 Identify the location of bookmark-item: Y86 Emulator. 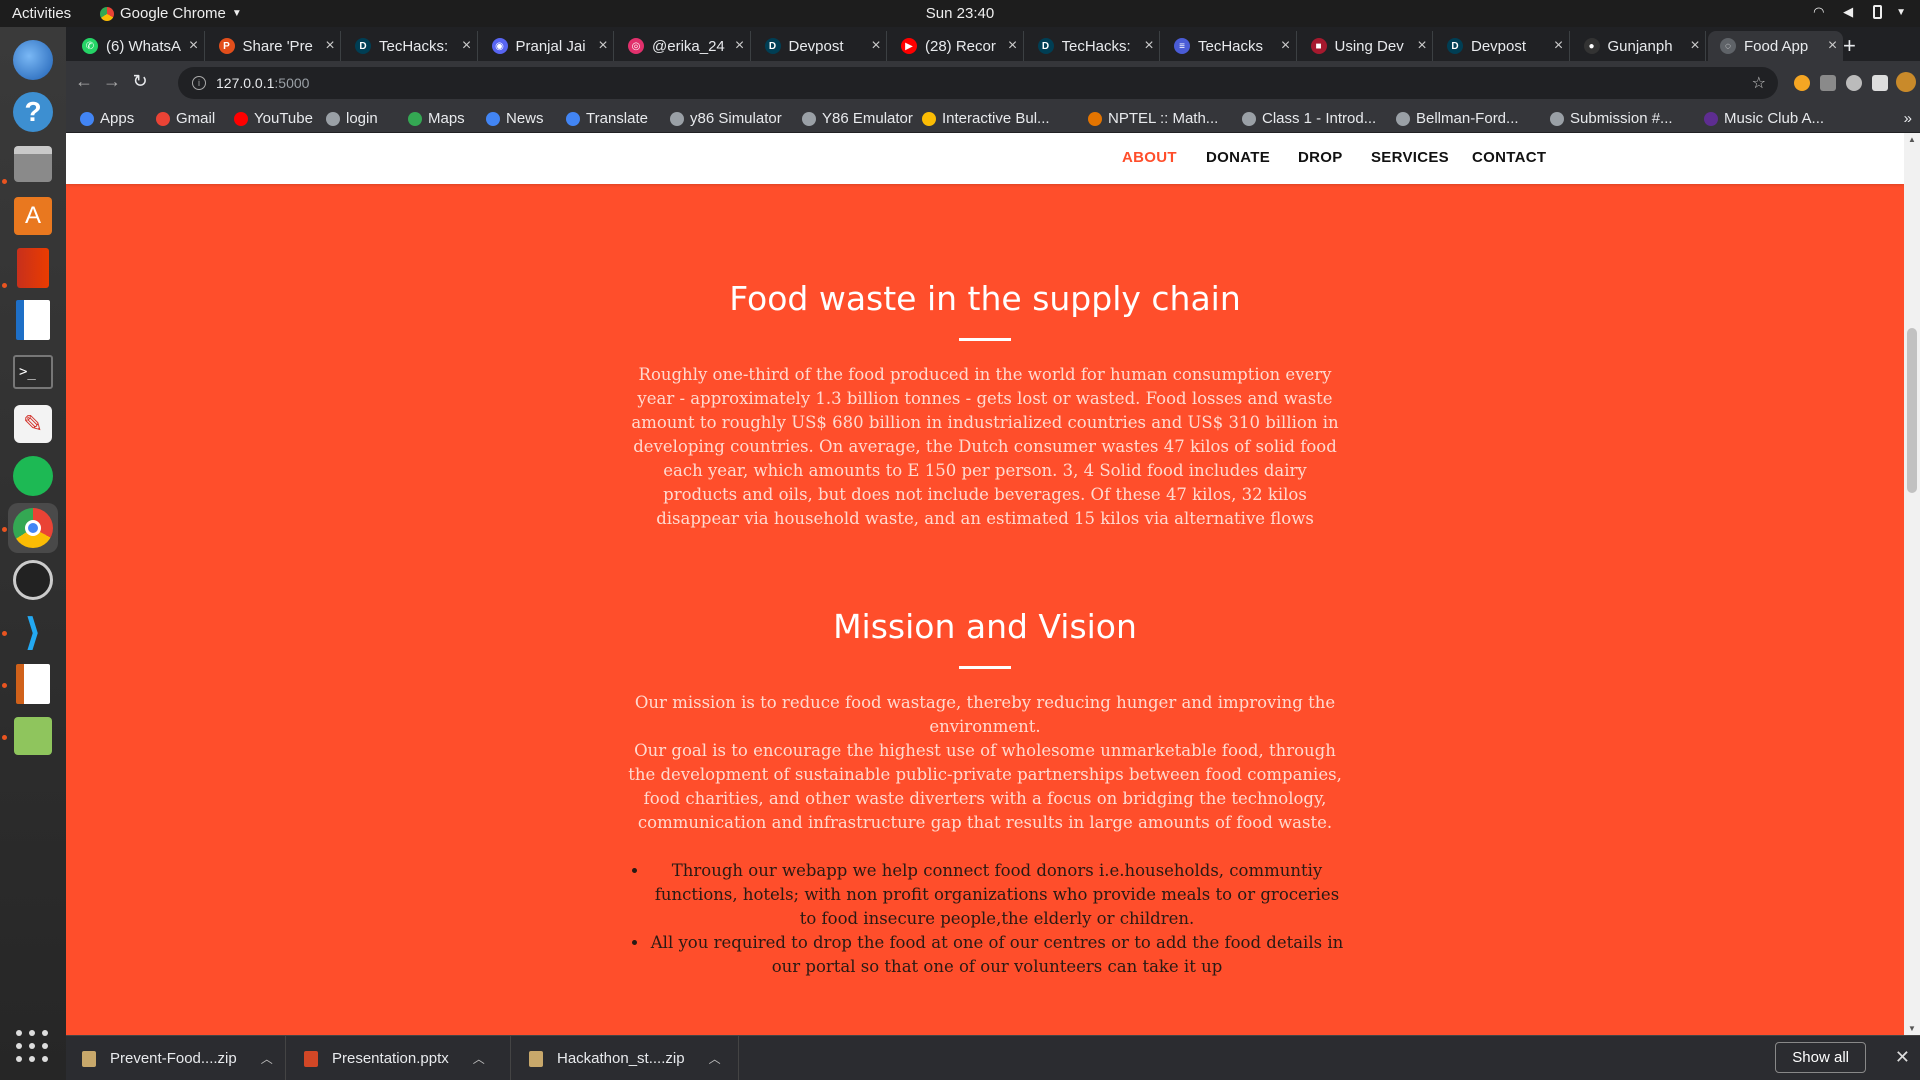
(857, 118).